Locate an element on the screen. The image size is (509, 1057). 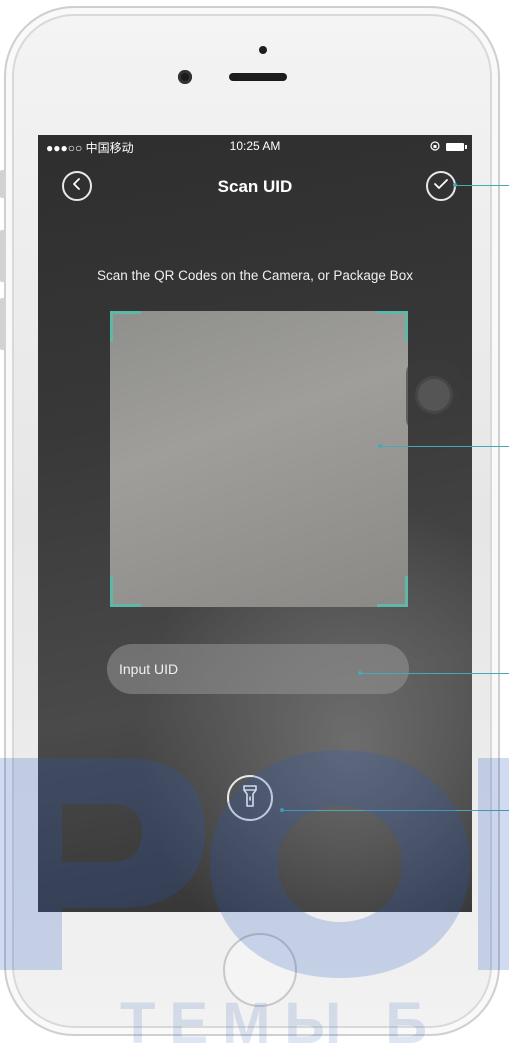
battery-icon is located at coordinates (456, 147).